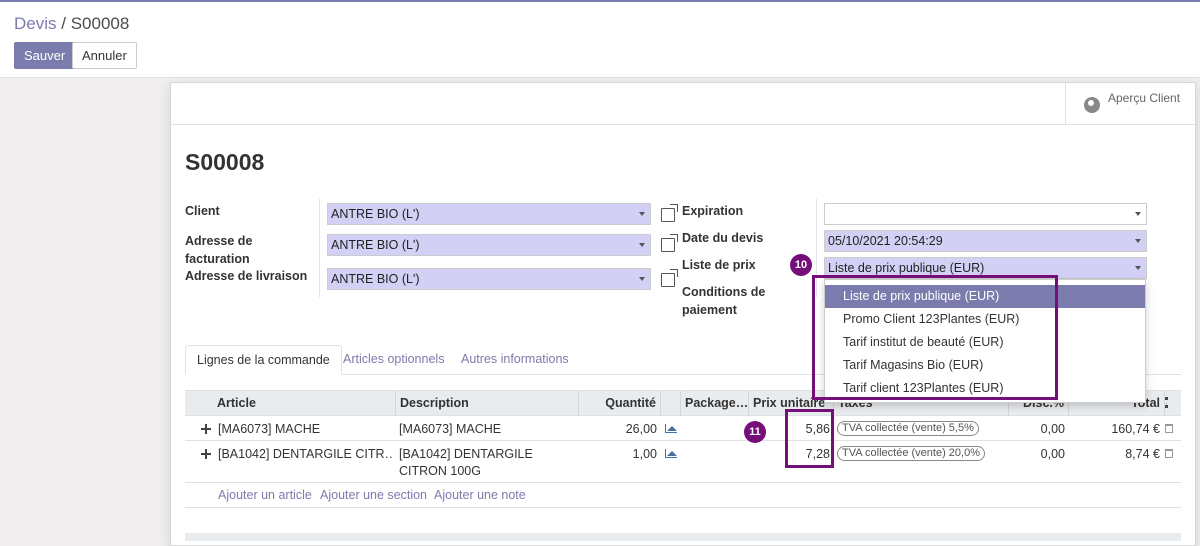 This screenshot has height=546, width=1200. What do you see at coordinates (219, 250) in the screenshot?
I see `invoice-address-label: Adresse de facturation` at bounding box center [219, 250].